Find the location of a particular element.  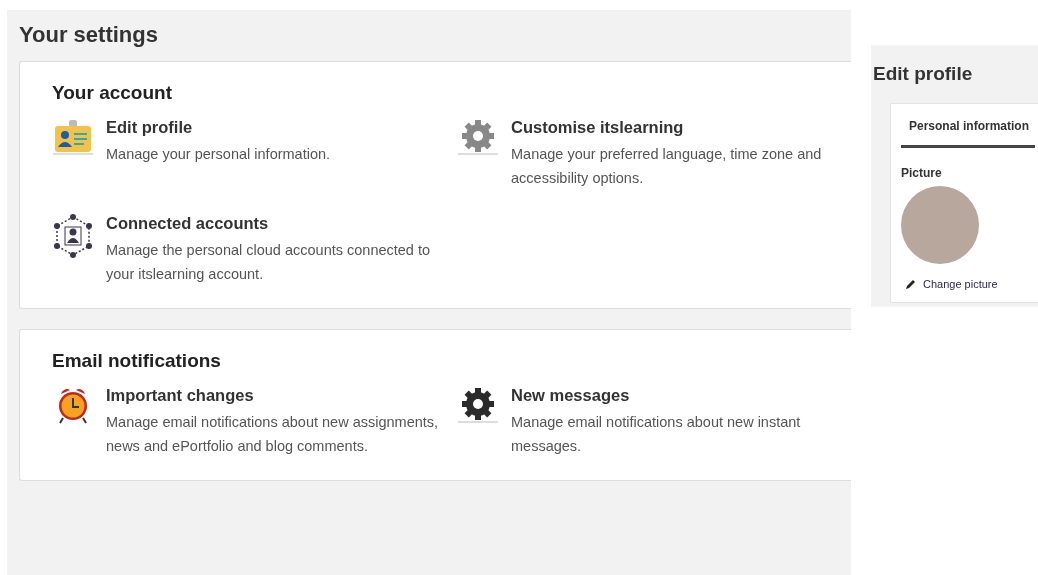

field-label: Picture is located at coordinates (922, 173).